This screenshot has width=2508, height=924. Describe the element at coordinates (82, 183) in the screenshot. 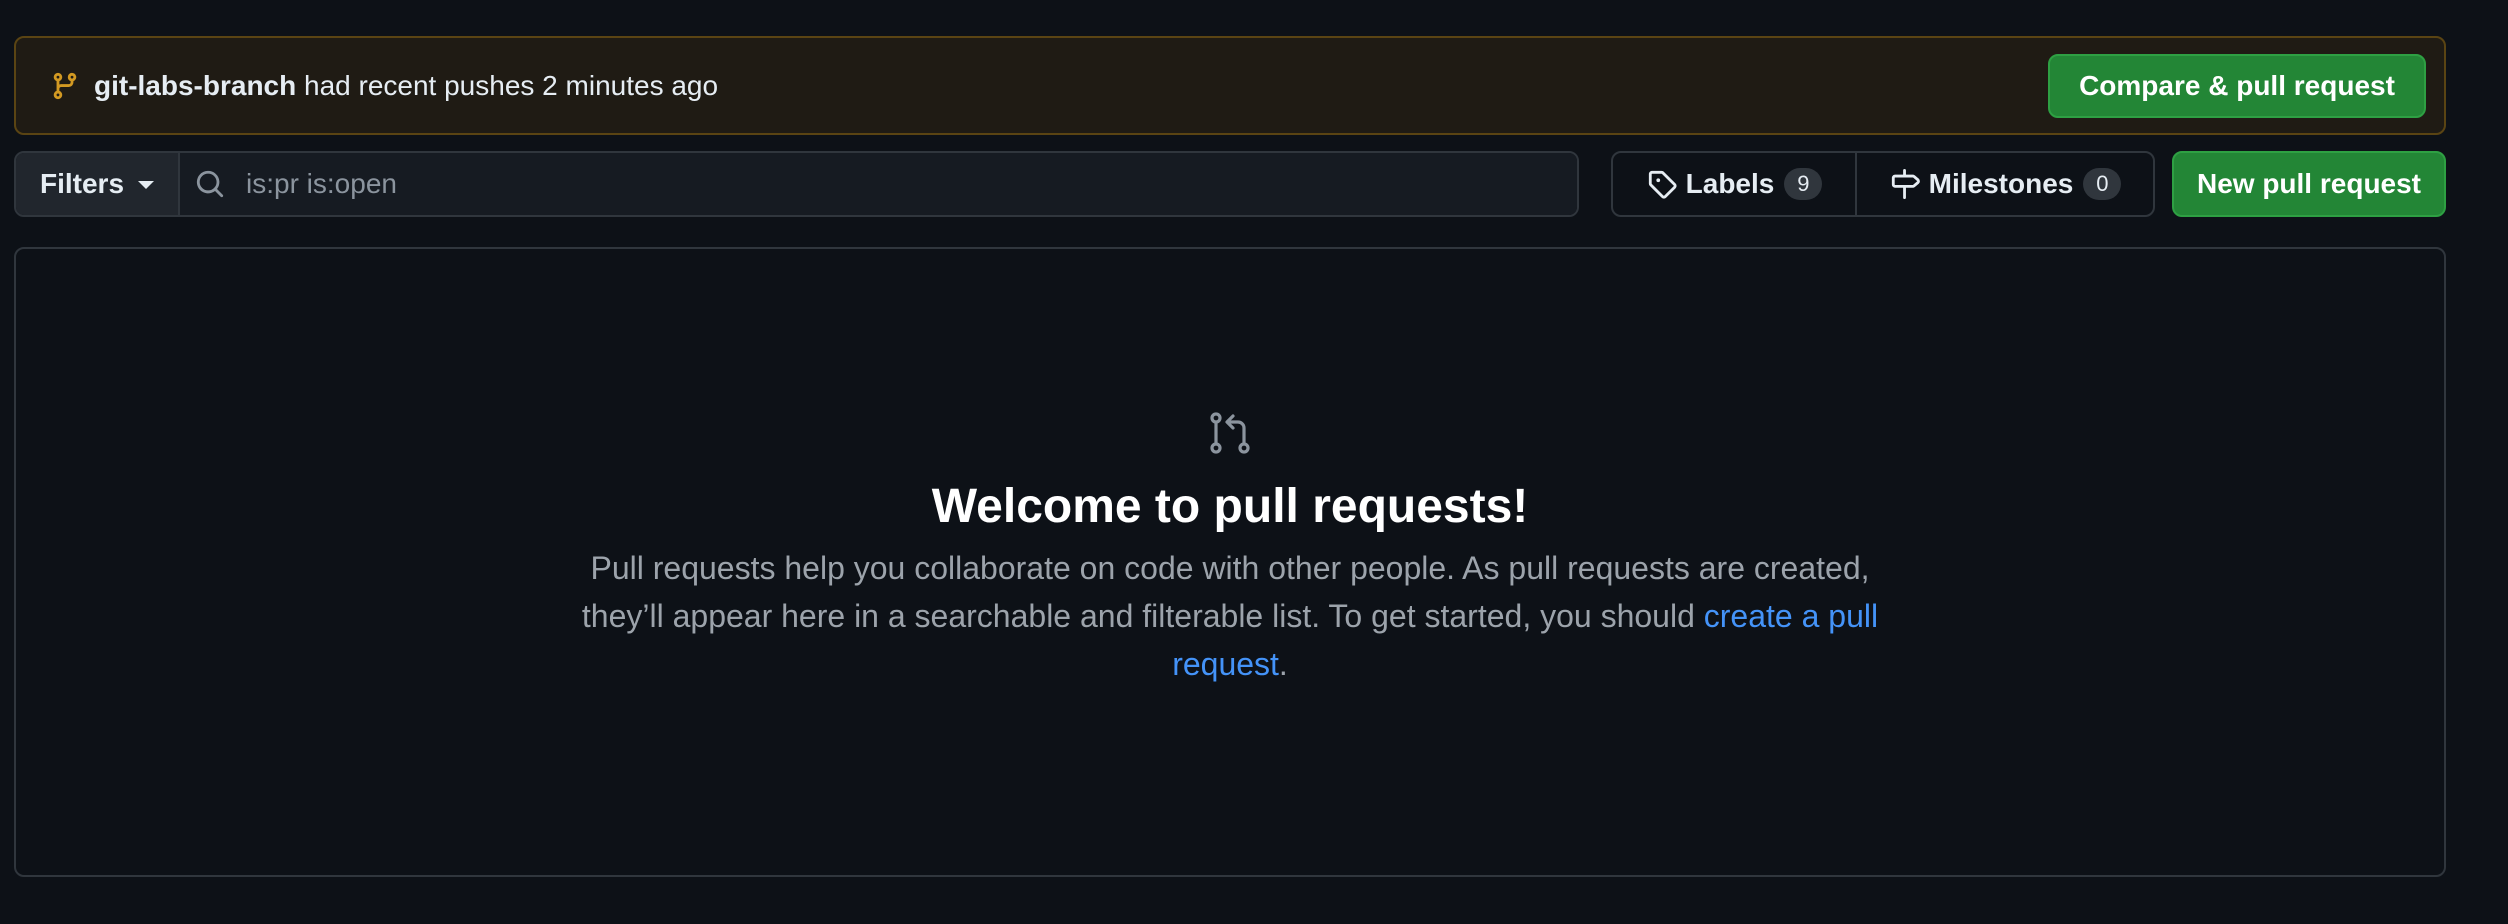

I see `filters-label: Filters` at that location.